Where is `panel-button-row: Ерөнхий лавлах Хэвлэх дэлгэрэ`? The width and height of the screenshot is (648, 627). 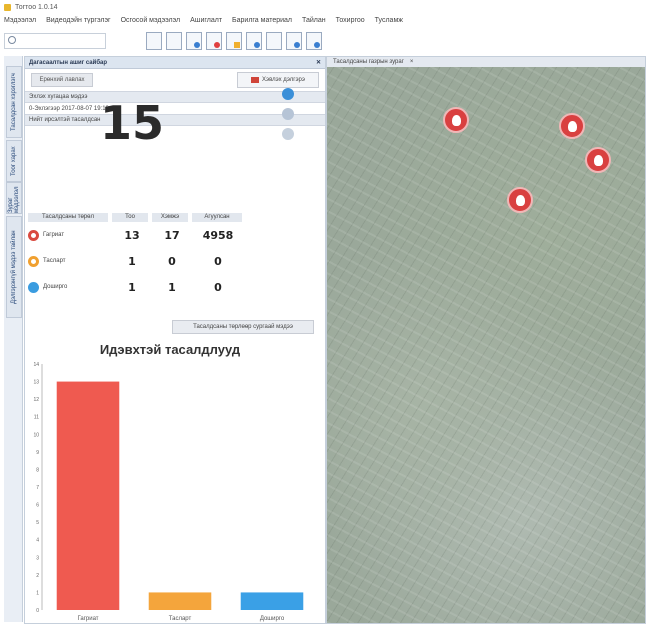 panel-button-row: Ерөнхий лавлах Хэвлэх дэлгэрэ is located at coordinates (175, 80).